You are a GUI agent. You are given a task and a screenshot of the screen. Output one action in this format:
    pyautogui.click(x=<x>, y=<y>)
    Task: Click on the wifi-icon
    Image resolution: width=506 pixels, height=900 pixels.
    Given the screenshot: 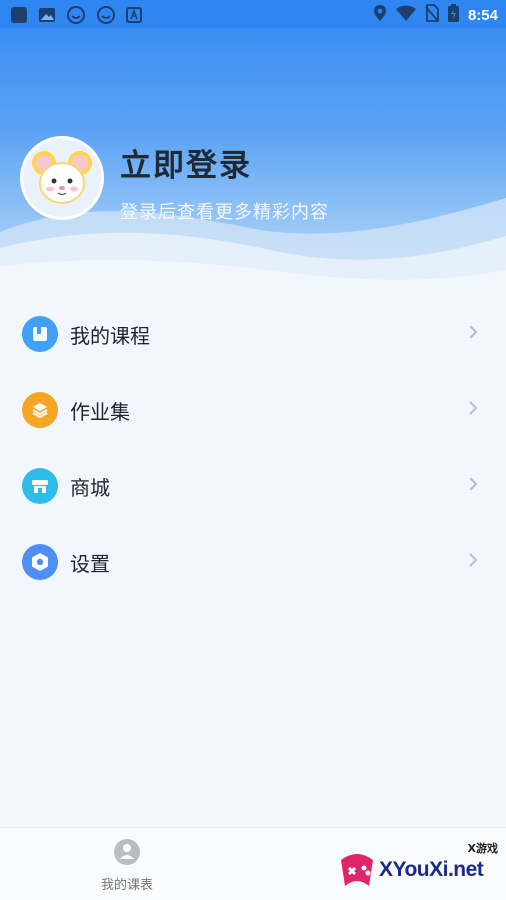 What is the action you would take?
    pyautogui.click(x=405, y=15)
    